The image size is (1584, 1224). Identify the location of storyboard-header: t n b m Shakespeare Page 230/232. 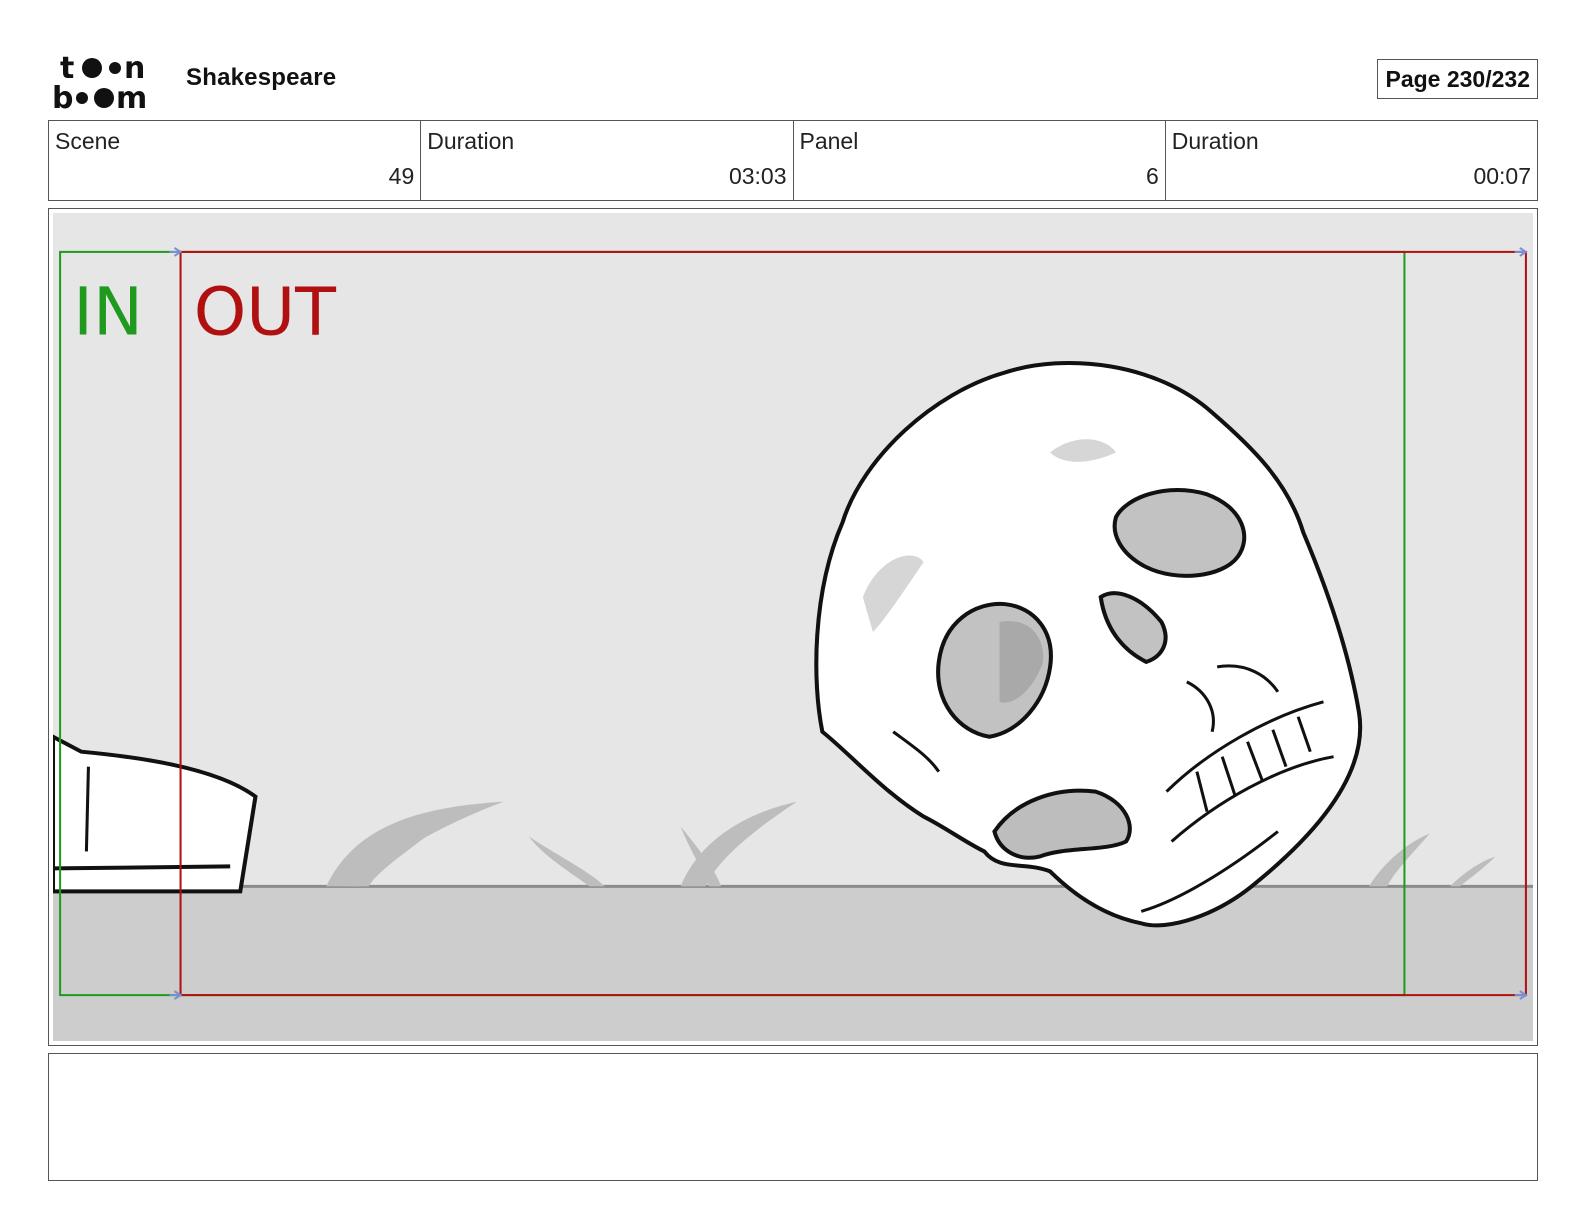
(793, 81).